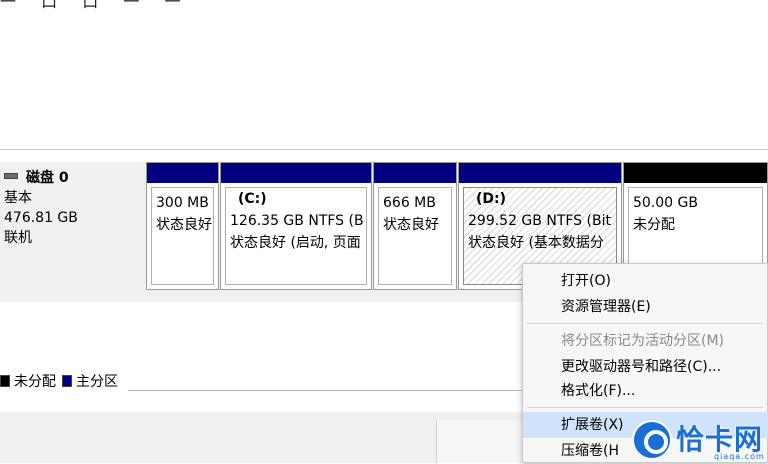  I want to click on partition-size: 50.00 GB, so click(665, 203).